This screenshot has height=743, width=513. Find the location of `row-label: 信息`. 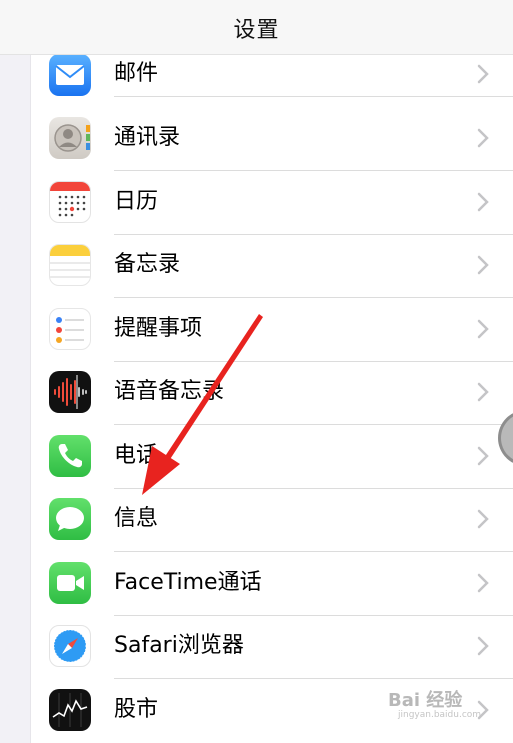

row-label: 信息 is located at coordinates (136, 518).